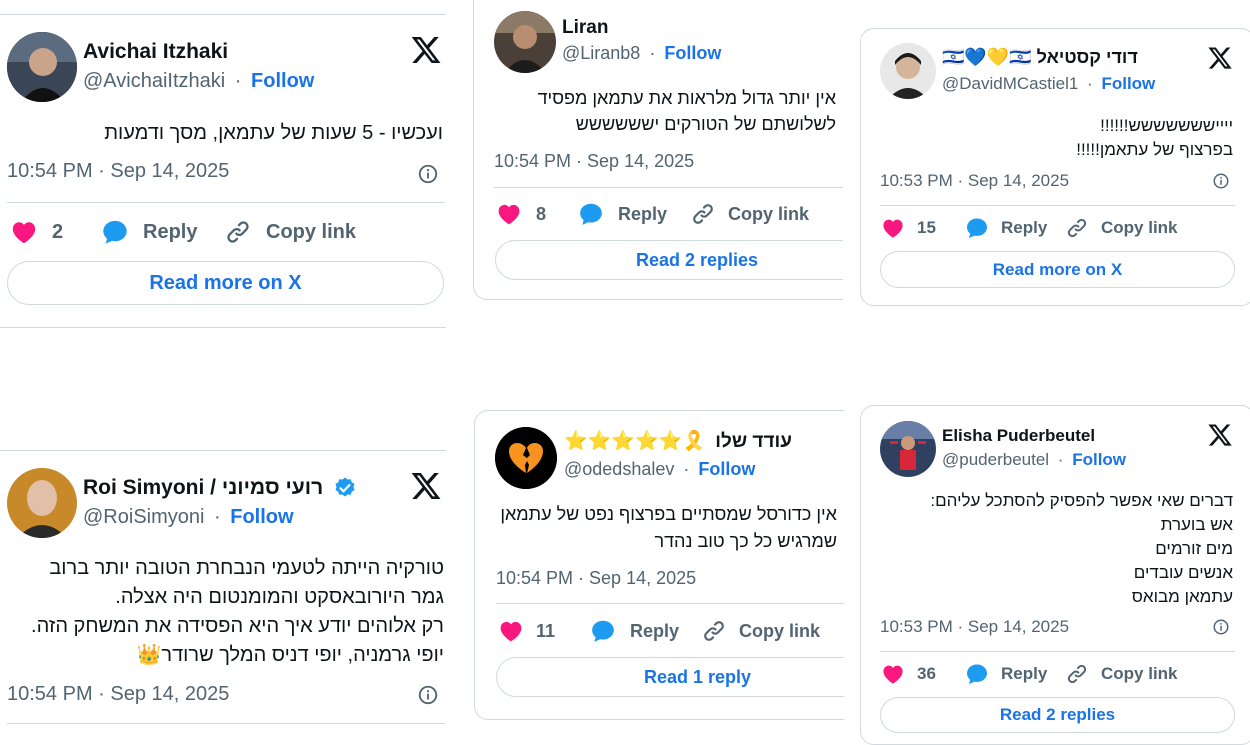 The height and width of the screenshot is (745, 1250). I want to click on handle-row: @puderbeutel · Follow, so click(1034, 460).